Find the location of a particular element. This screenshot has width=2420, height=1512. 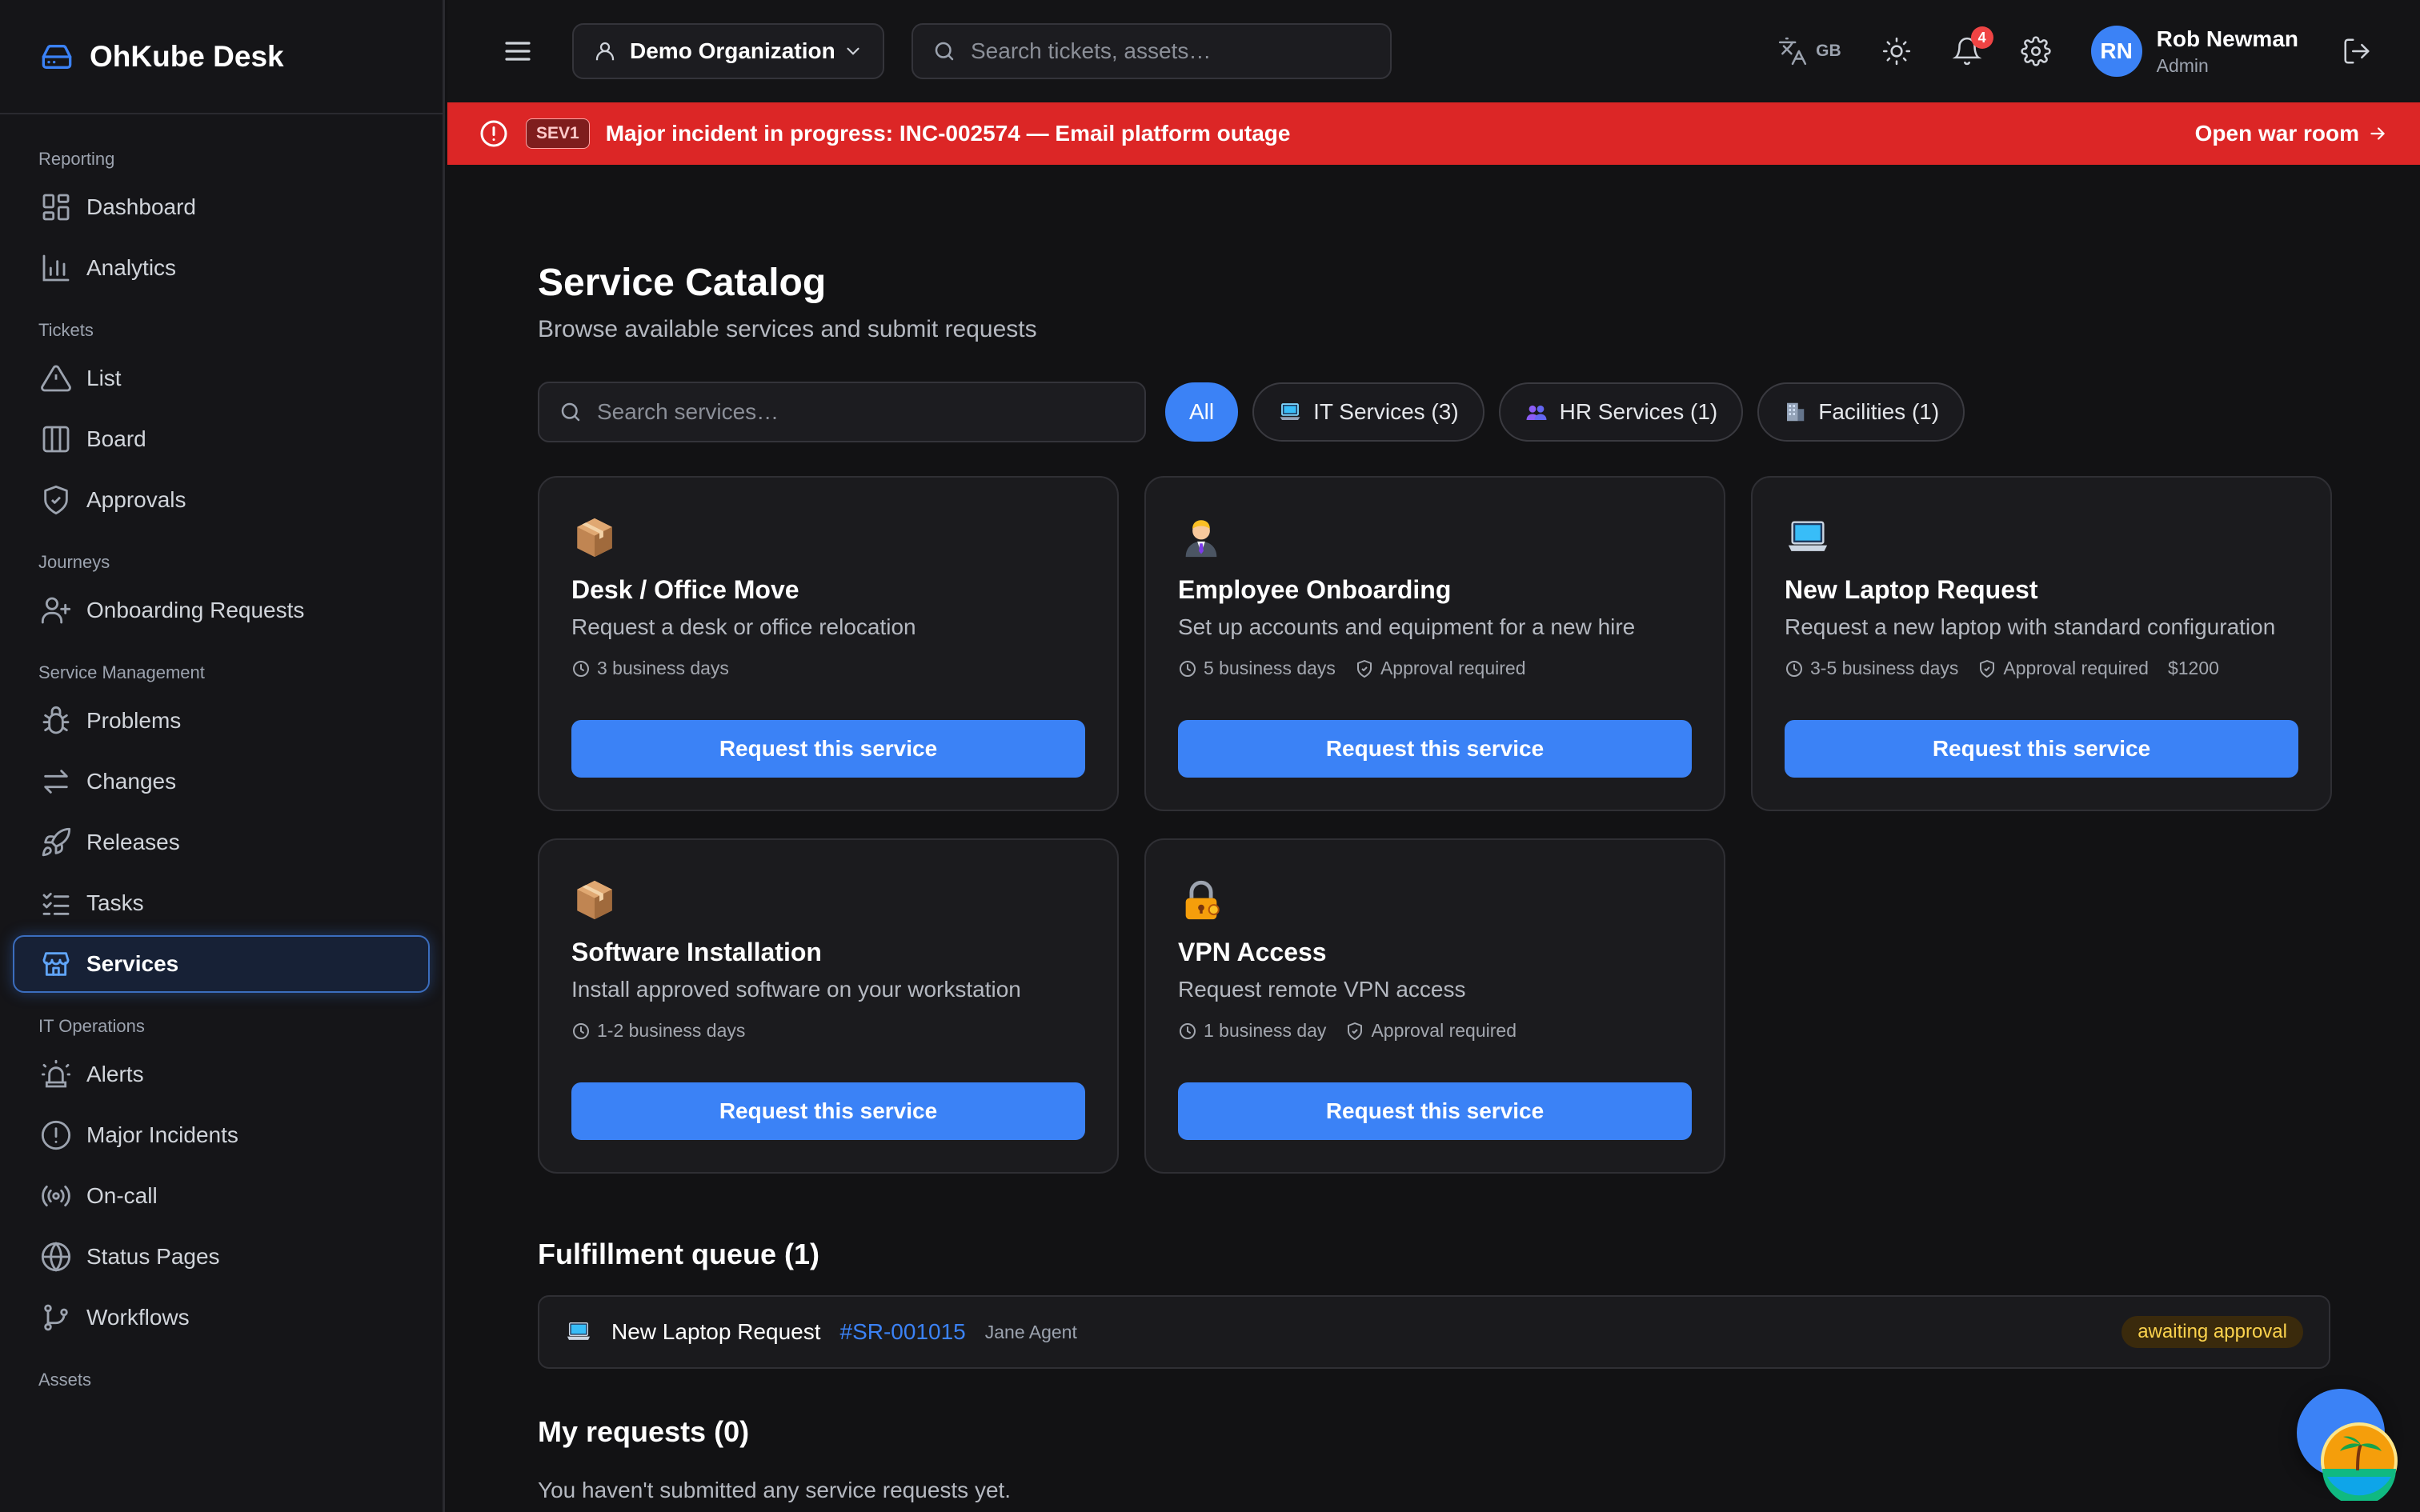

sidebar-item-tasks: Tasks is located at coordinates (221, 903).